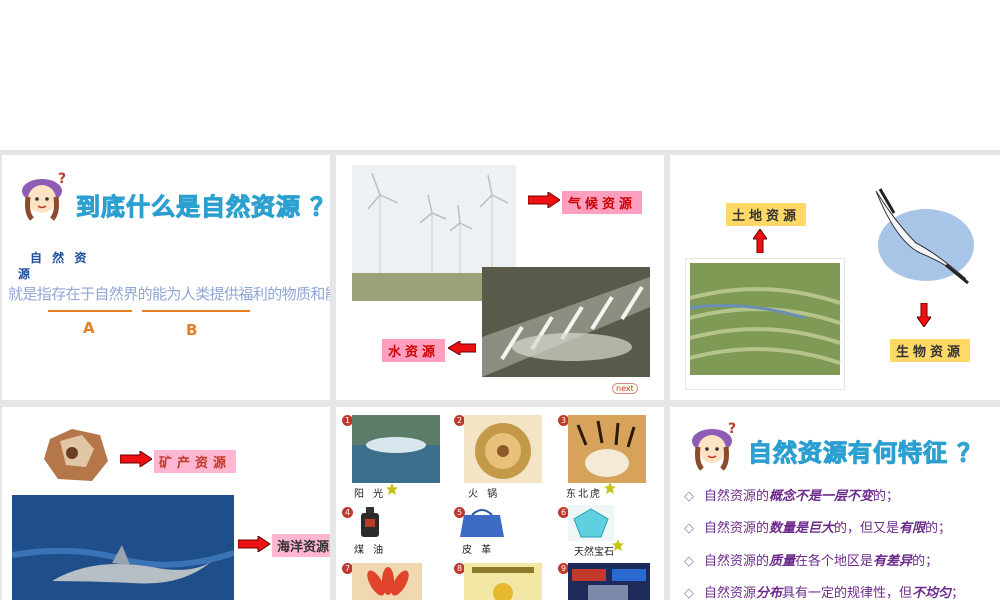 Image resolution: width=1000 pixels, height=600 pixels. I want to click on next-button: next, so click(625, 388).